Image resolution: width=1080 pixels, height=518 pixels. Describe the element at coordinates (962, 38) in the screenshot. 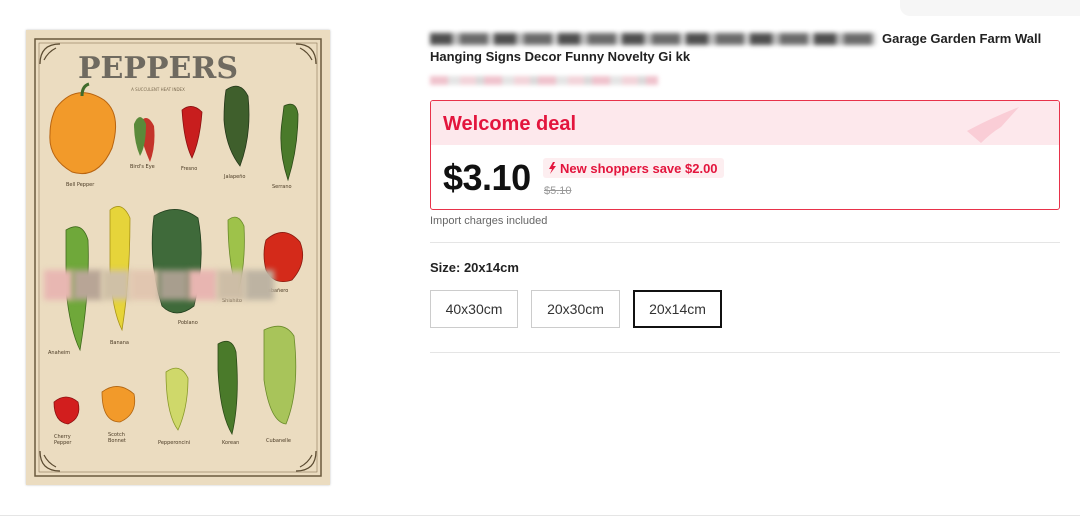

I see `product-title-tail: Garage Garden Farm Wall` at that location.